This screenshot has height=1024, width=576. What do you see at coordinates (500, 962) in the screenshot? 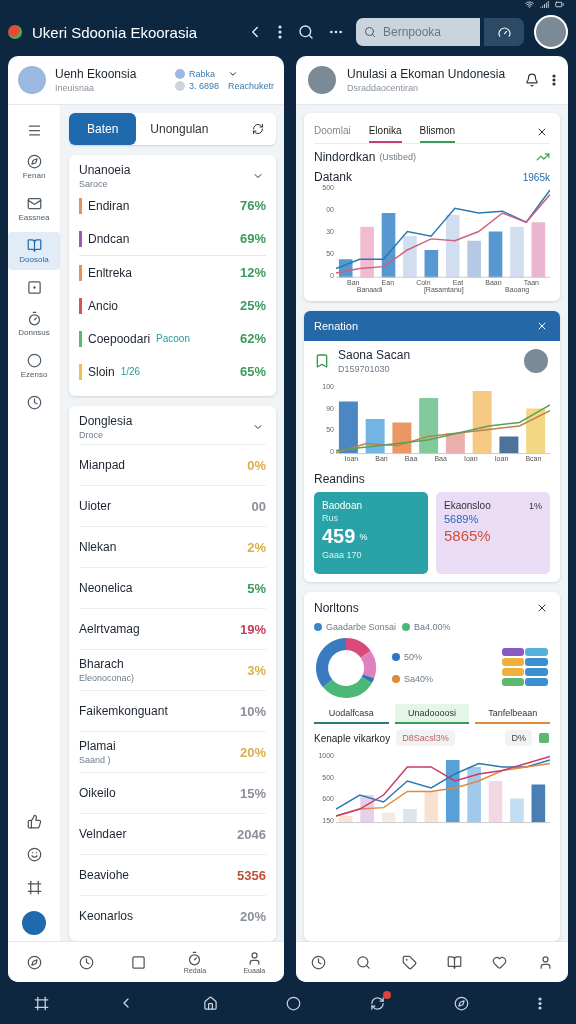
I see `heart-icon` at bounding box center [500, 962].